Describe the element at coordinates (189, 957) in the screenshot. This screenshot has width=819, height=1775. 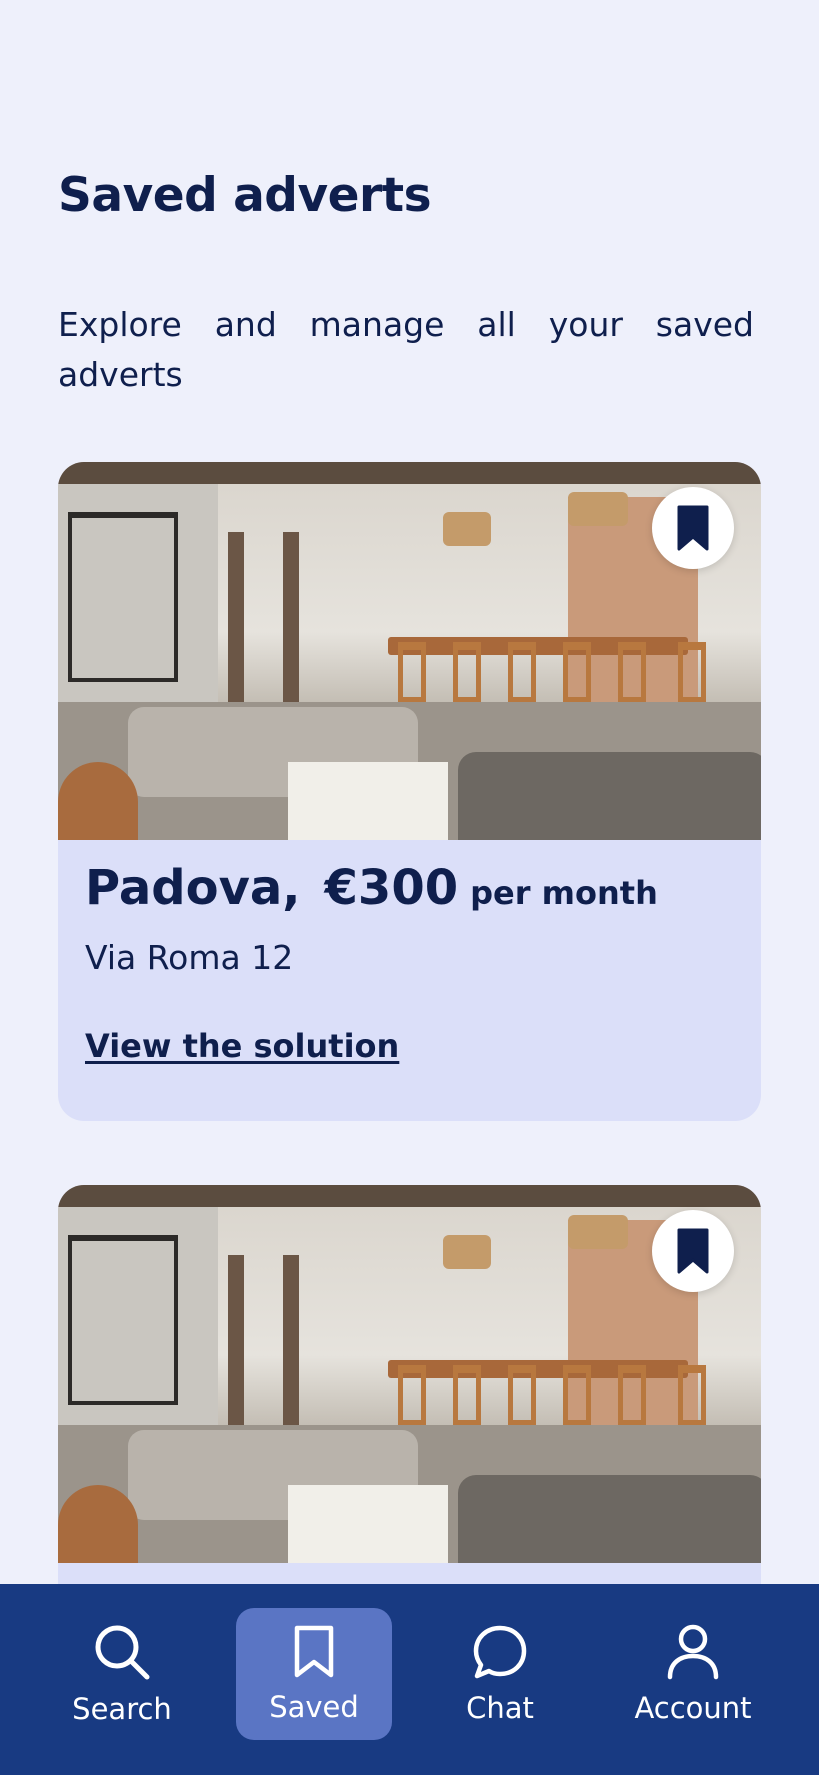
I see `advert-address: Via Roma 12` at that location.